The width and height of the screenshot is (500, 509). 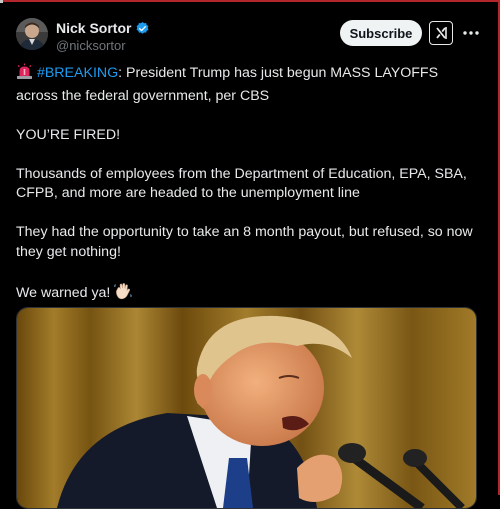 What do you see at coordinates (471, 33) in the screenshot?
I see `more-options-icon` at bounding box center [471, 33].